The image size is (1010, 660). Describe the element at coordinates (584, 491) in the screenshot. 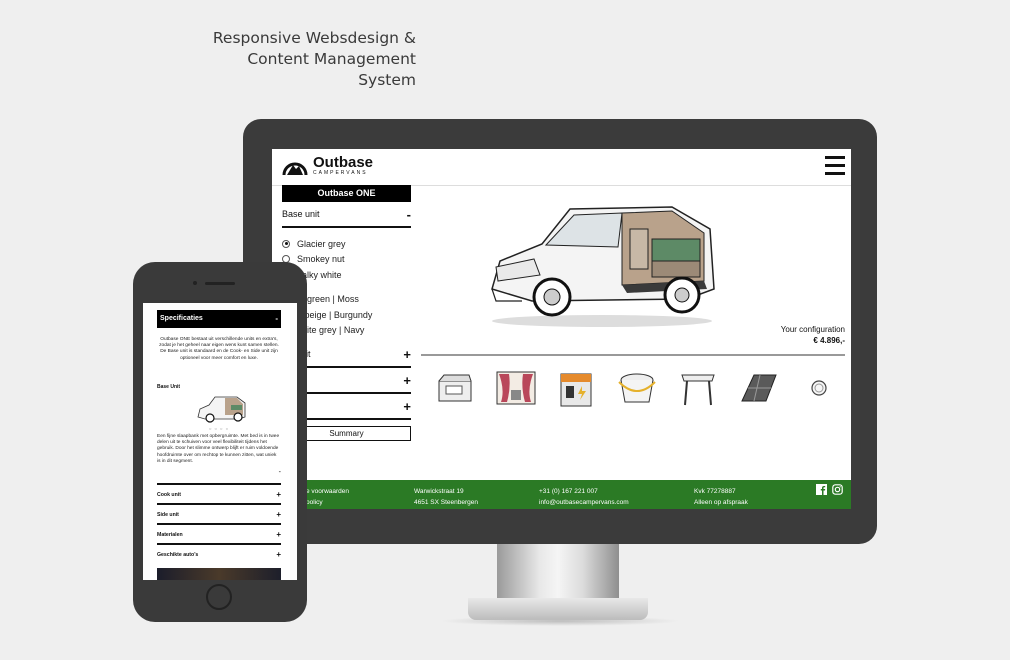

I see `phone-link: +31 (0) 167 221 007` at that location.